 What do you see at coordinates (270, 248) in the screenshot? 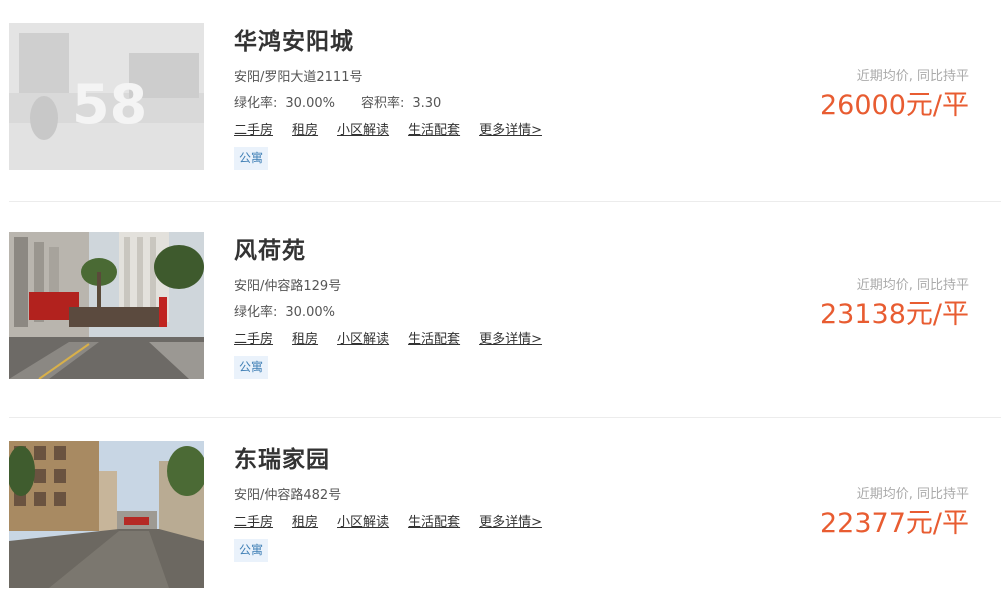
I see `community-name: 风荷苑` at bounding box center [270, 248].